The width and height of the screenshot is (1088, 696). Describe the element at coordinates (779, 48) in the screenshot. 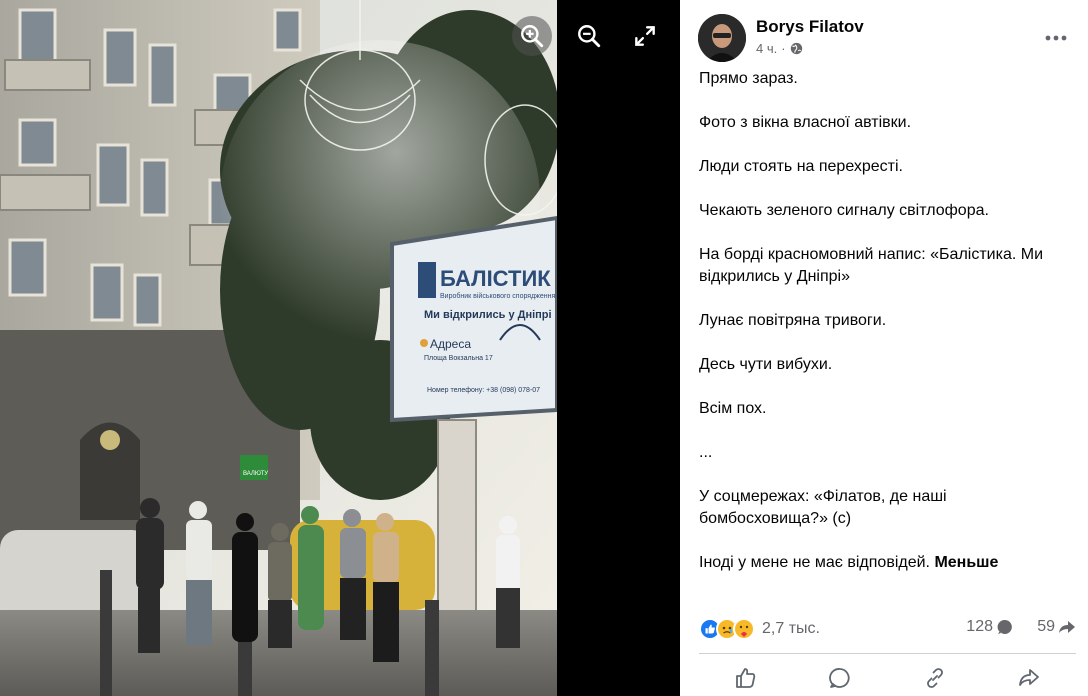

I see `post-meta: 4 ч. ·` at that location.